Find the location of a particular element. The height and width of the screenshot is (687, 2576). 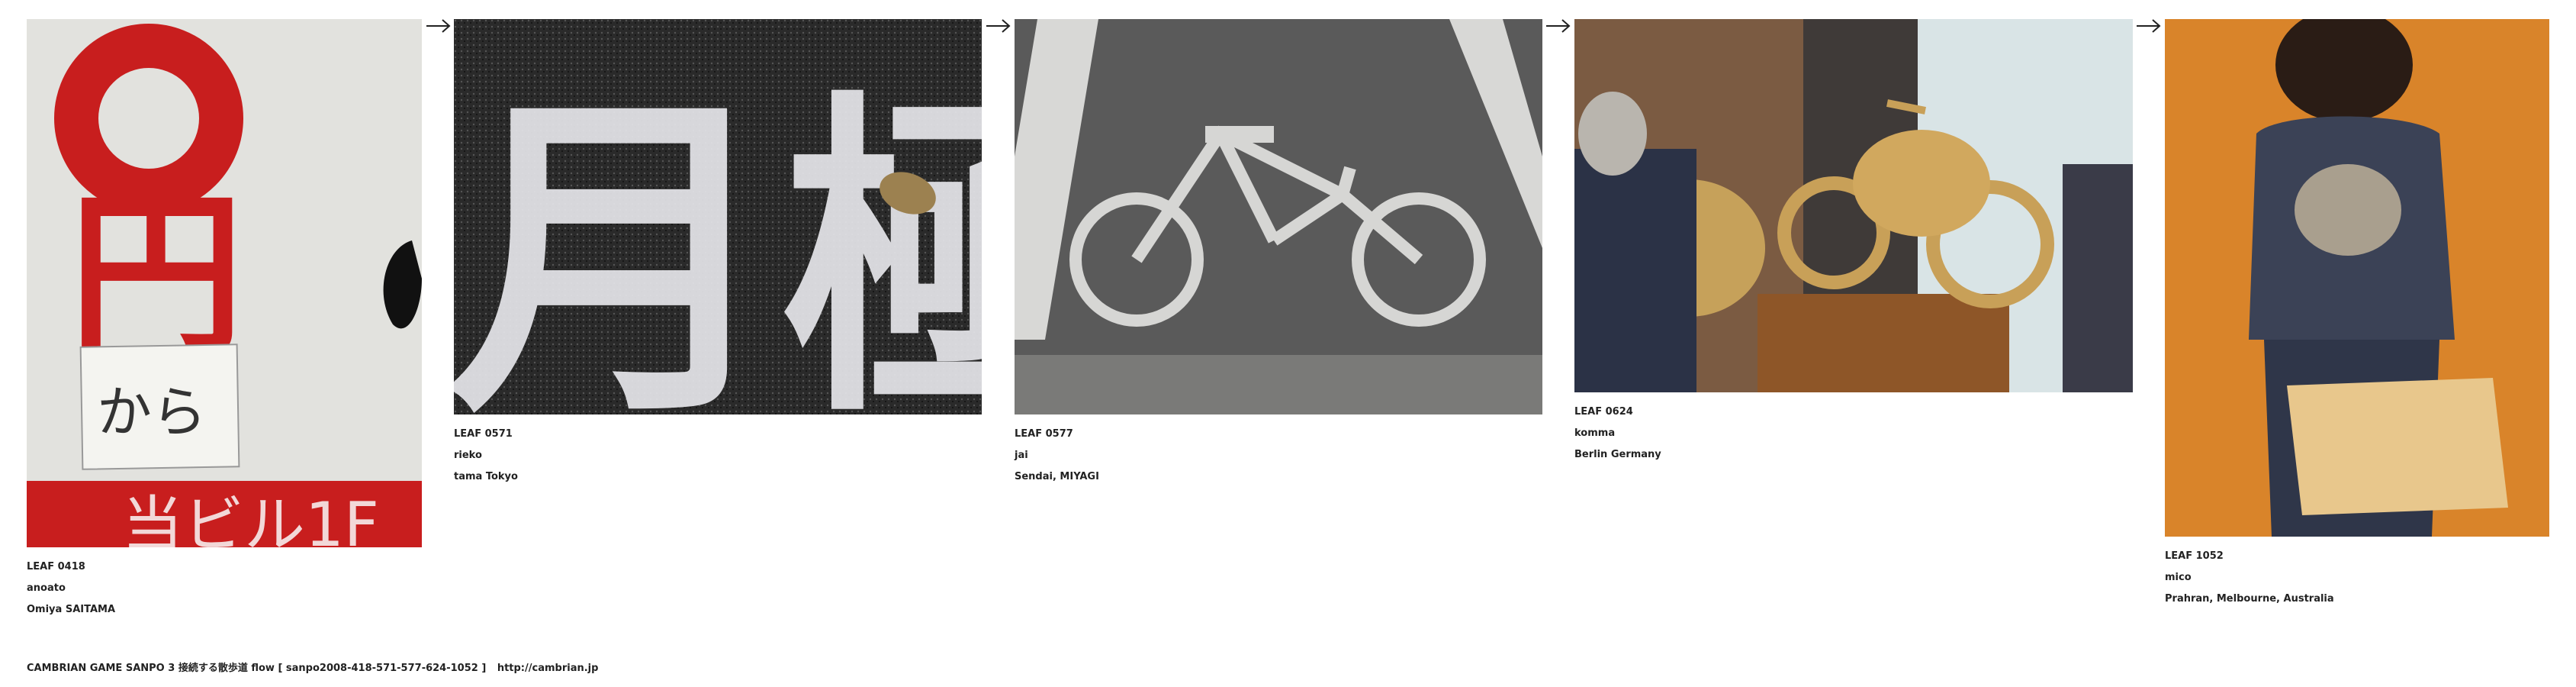

leaf-0577: LEAF 0577 jai Sendai, MIYAGI is located at coordinates (1279, 253).